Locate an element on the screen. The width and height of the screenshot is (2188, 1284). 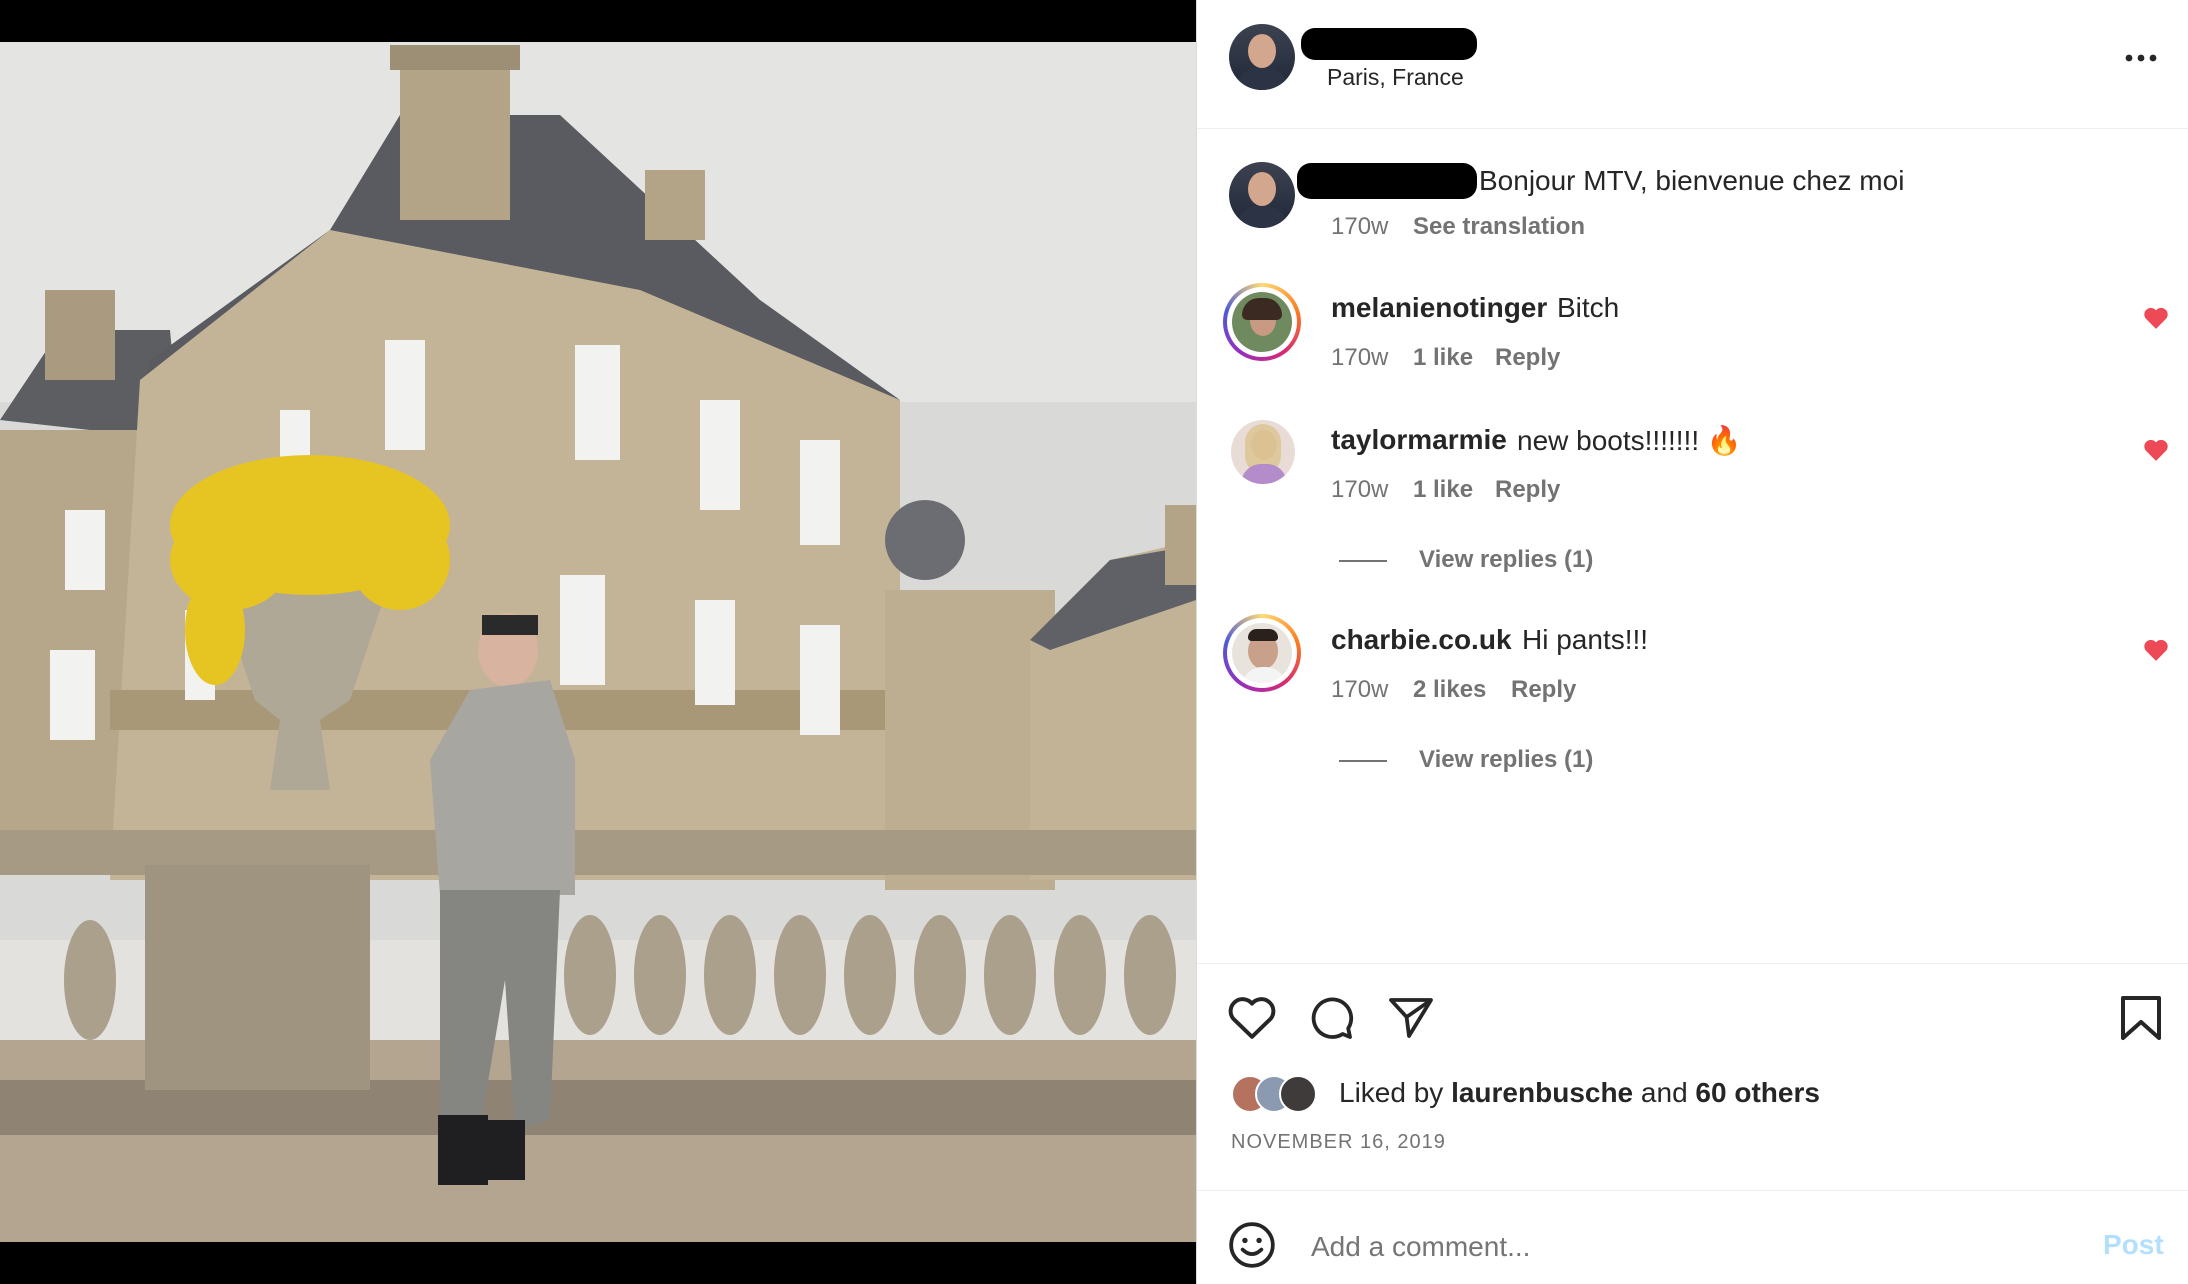
likes-others: 60 others is located at coordinates (1757, 1092).